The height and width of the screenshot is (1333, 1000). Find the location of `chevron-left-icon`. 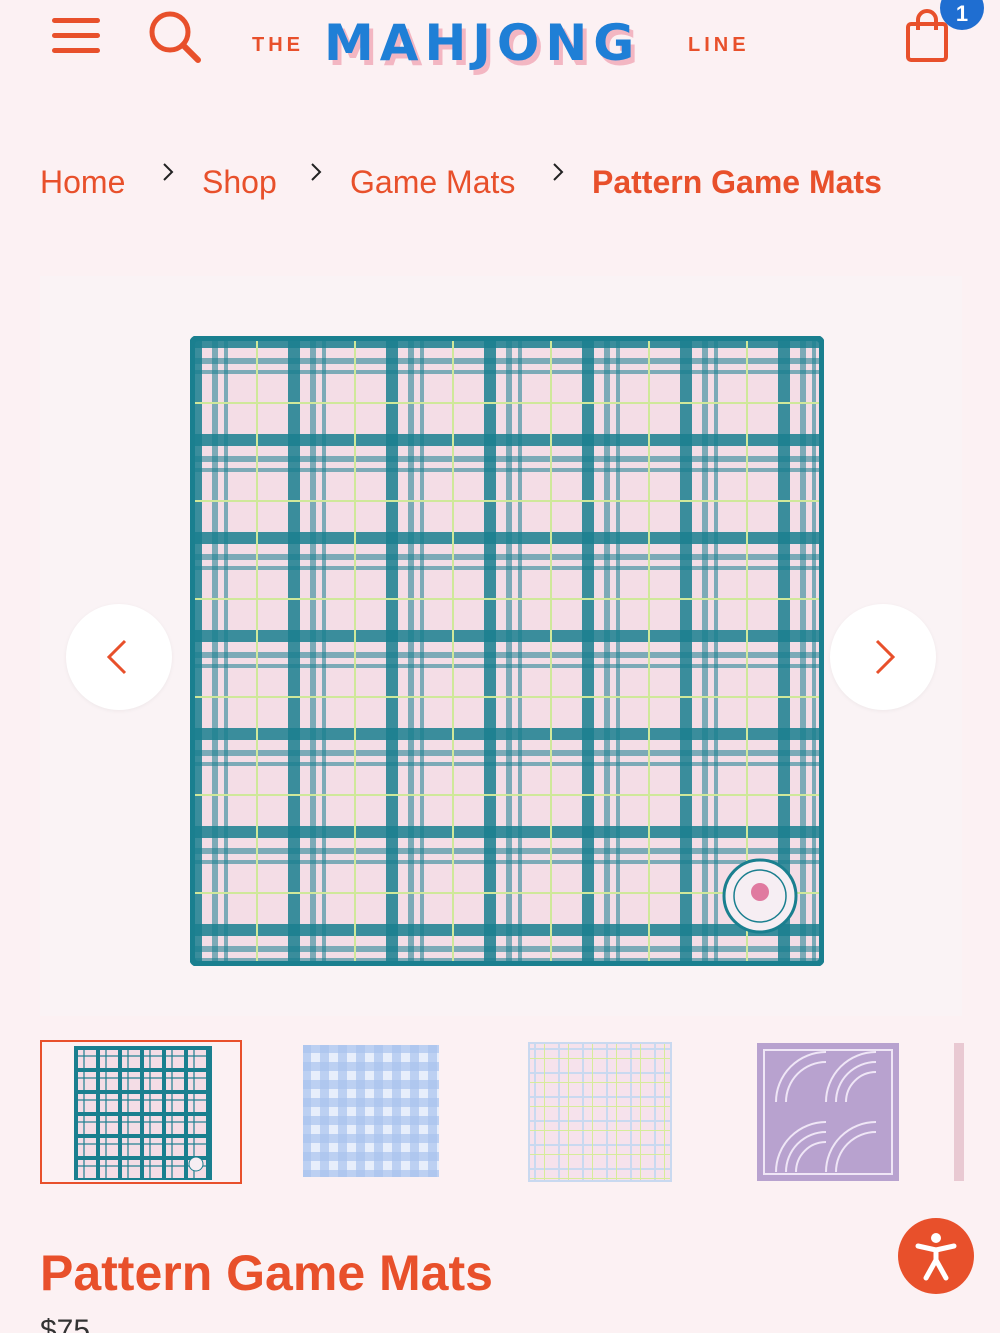

chevron-left-icon is located at coordinates (116, 657).